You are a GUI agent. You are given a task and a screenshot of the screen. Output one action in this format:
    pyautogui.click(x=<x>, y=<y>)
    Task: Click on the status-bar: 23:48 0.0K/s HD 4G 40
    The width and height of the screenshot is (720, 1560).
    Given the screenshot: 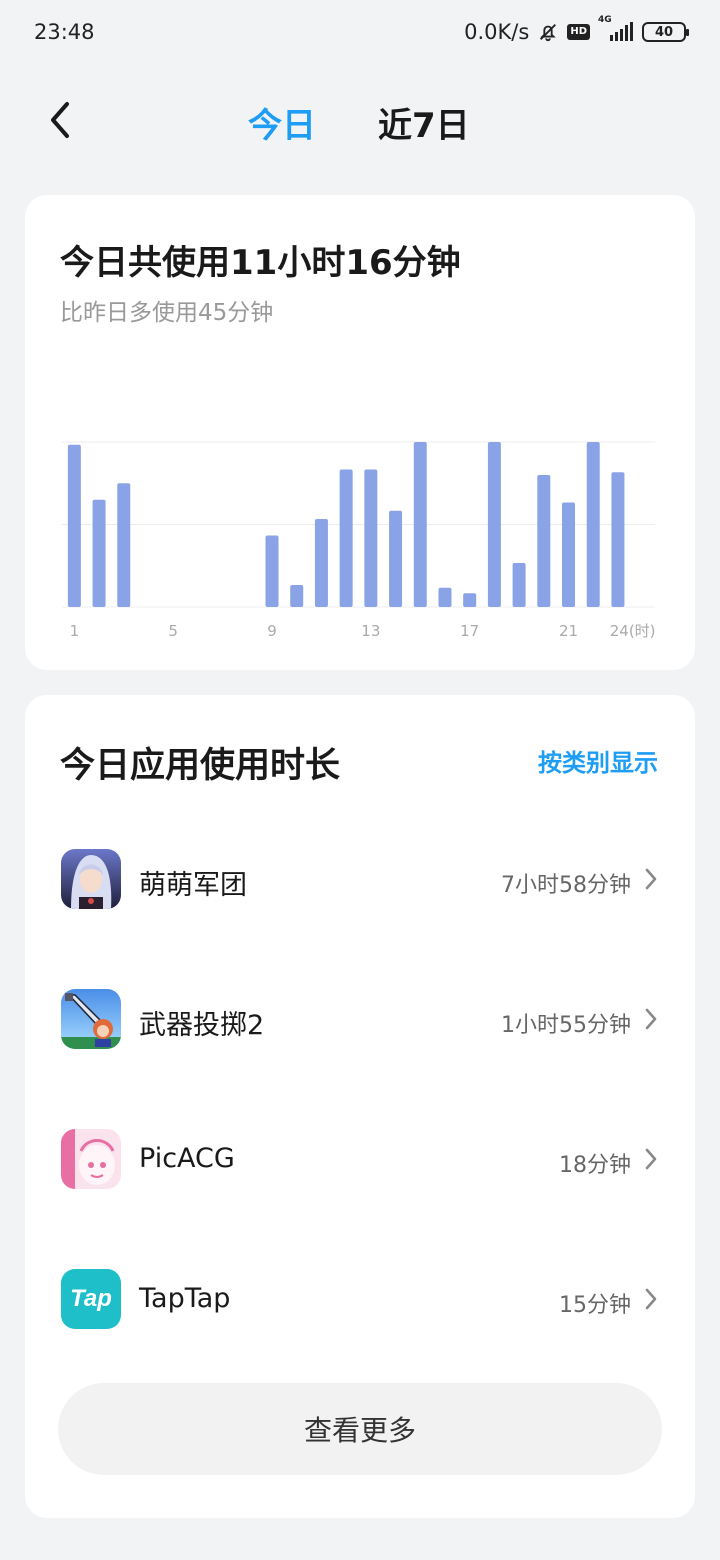 What is the action you would take?
    pyautogui.click(x=360, y=32)
    